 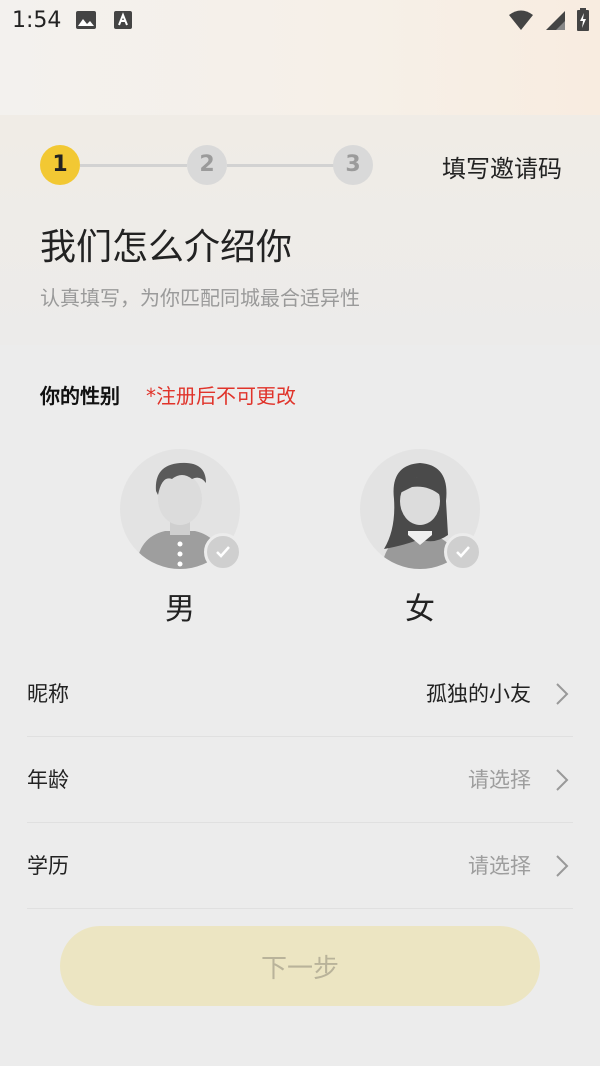 What do you see at coordinates (180, 606) in the screenshot?
I see `male-label: 男` at bounding box center [180, 606].